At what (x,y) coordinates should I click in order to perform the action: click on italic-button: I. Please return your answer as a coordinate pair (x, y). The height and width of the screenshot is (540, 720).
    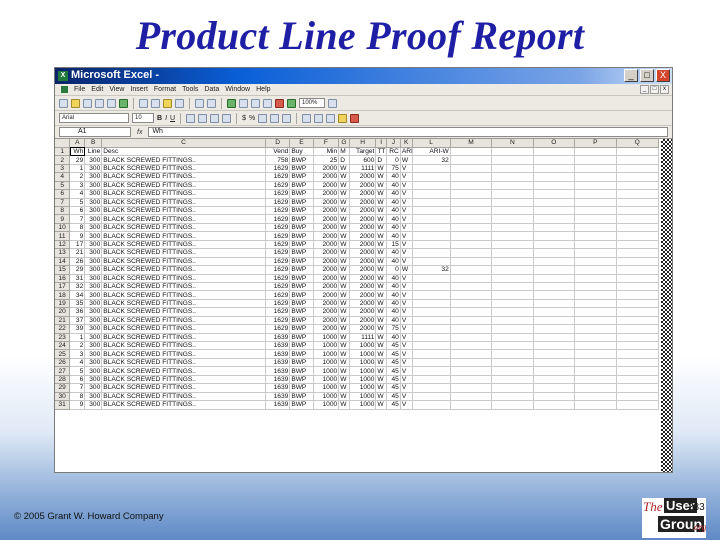
    Looking at the image, I should click on (166, 118).